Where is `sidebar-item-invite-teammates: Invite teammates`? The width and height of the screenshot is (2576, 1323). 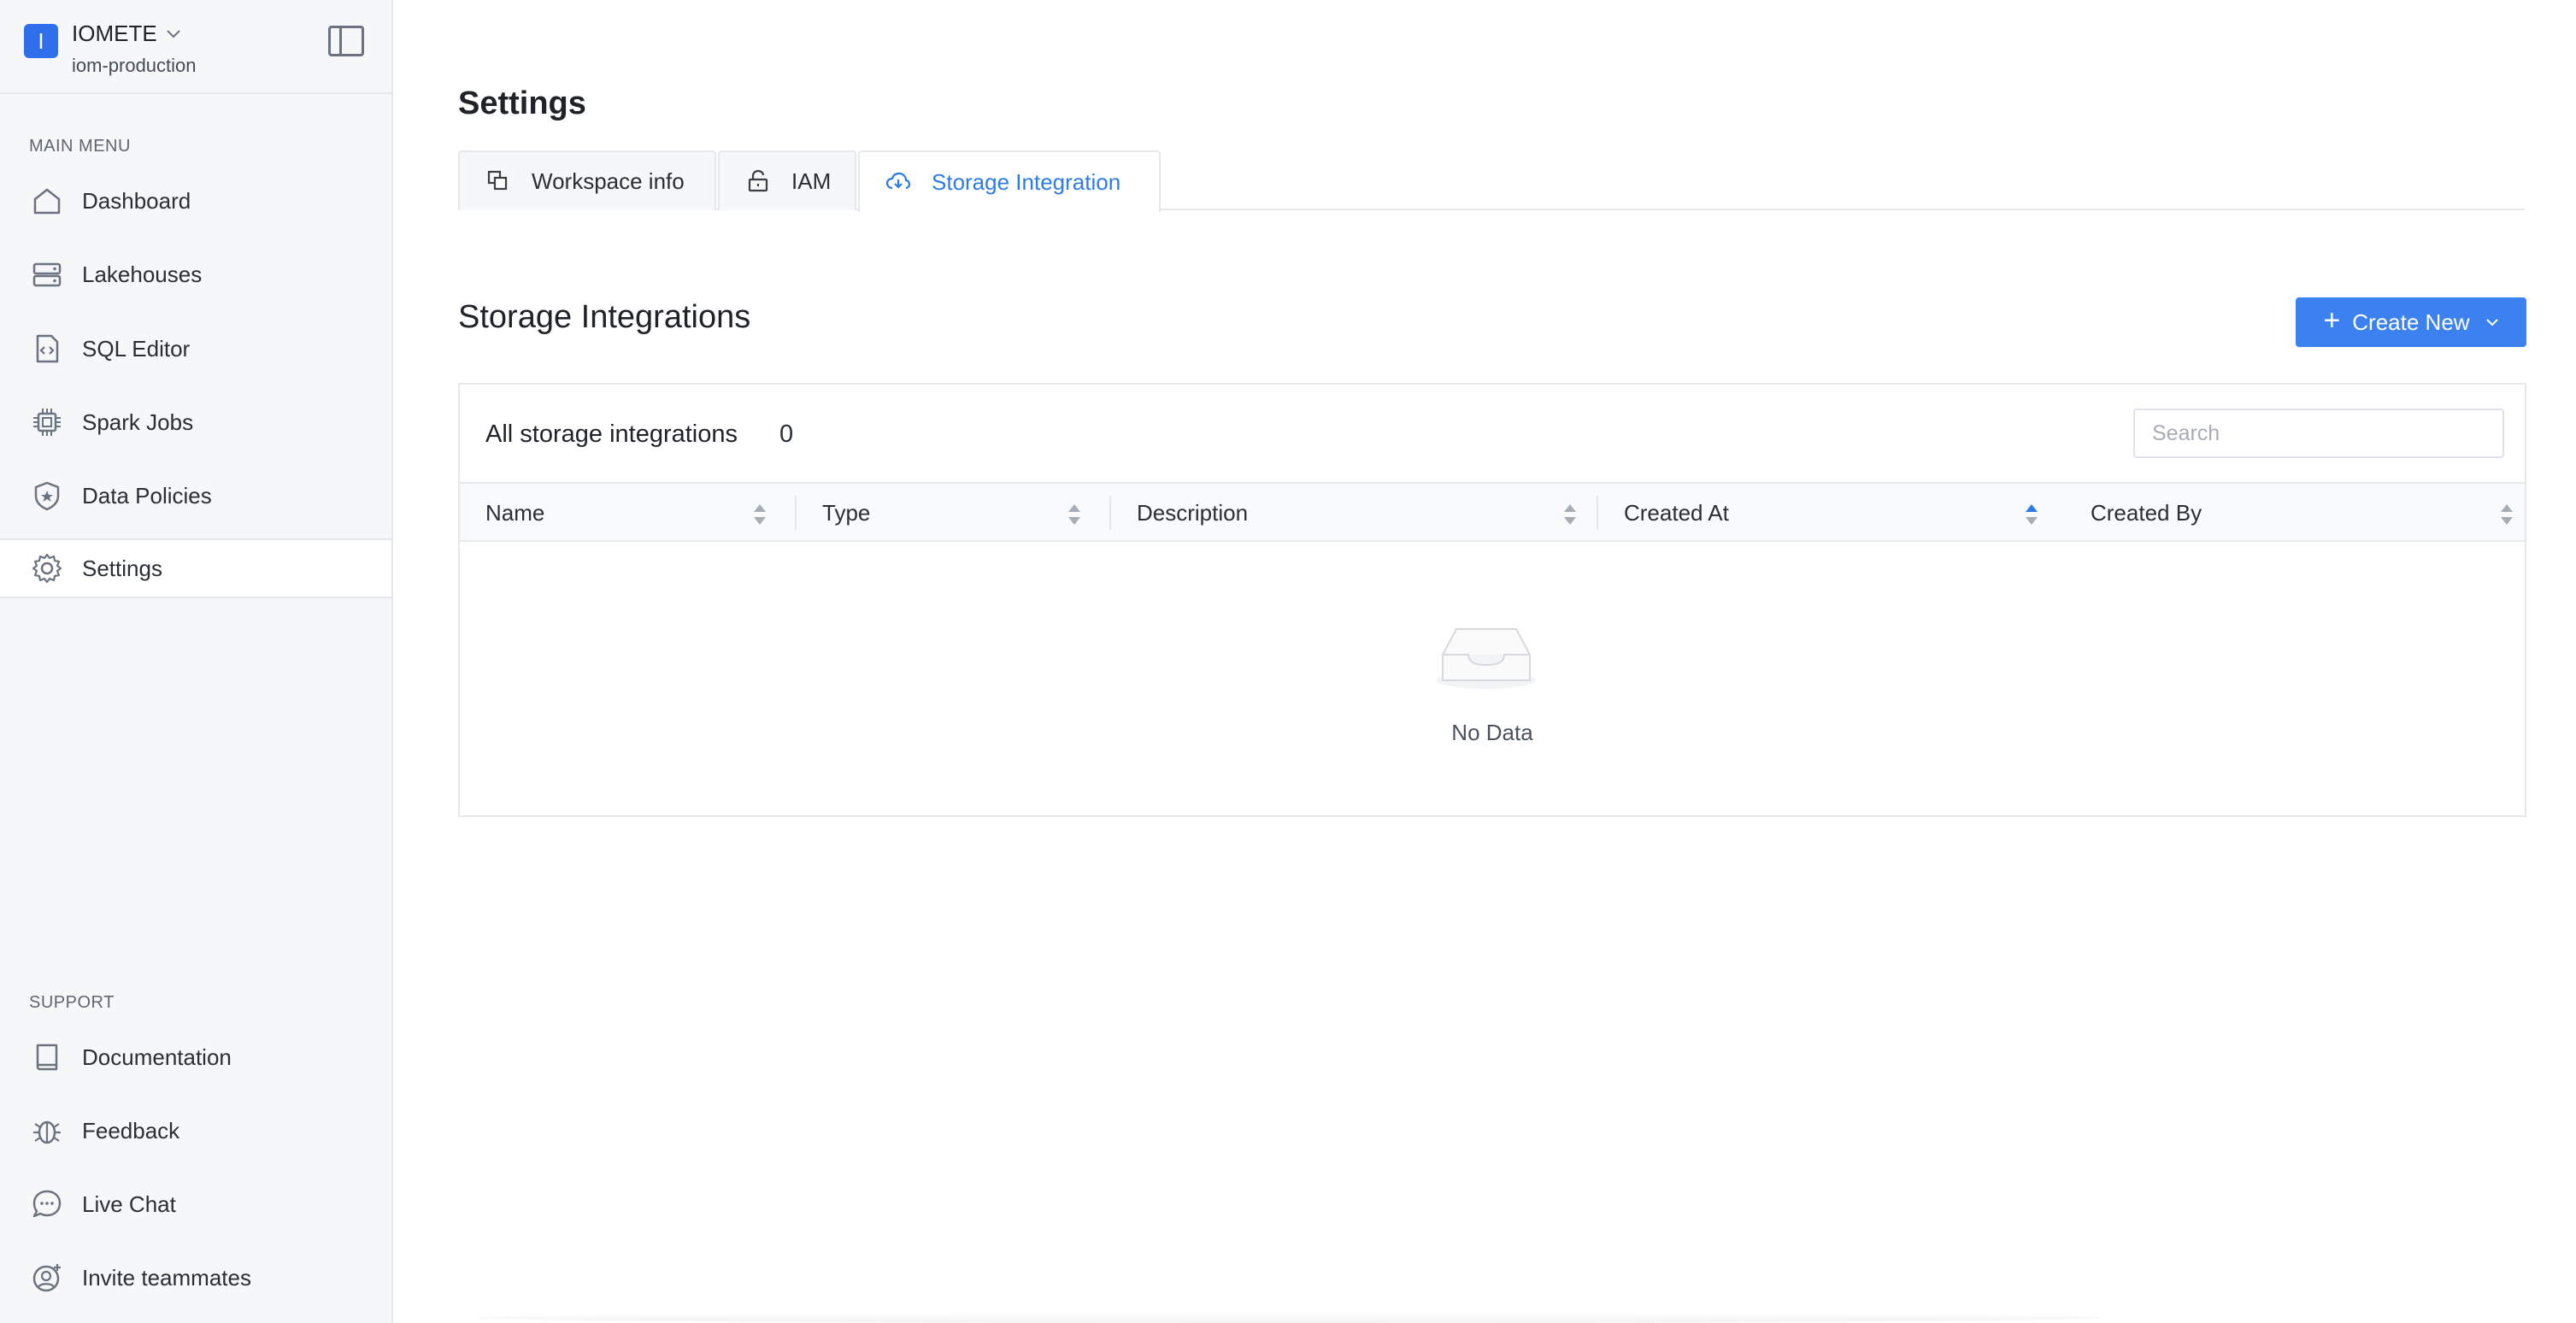 sidebar-item-invite-teammates: Invite teammates is located at coordinates (195, 1278).